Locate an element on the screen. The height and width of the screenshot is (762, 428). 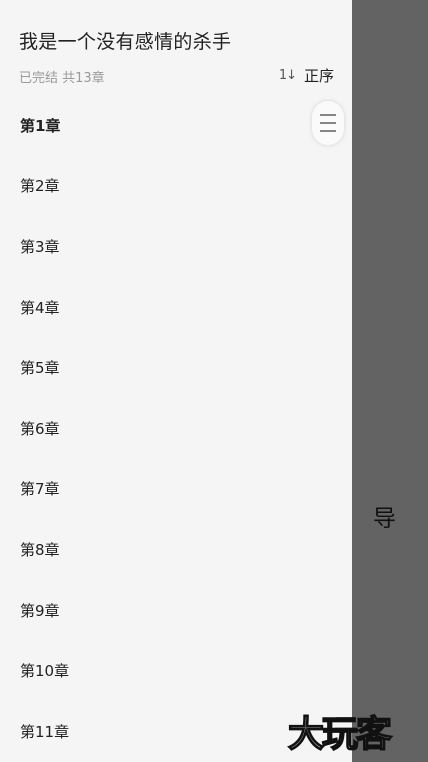
chapter-item: 第8章 is located at coordinates (176, 549).